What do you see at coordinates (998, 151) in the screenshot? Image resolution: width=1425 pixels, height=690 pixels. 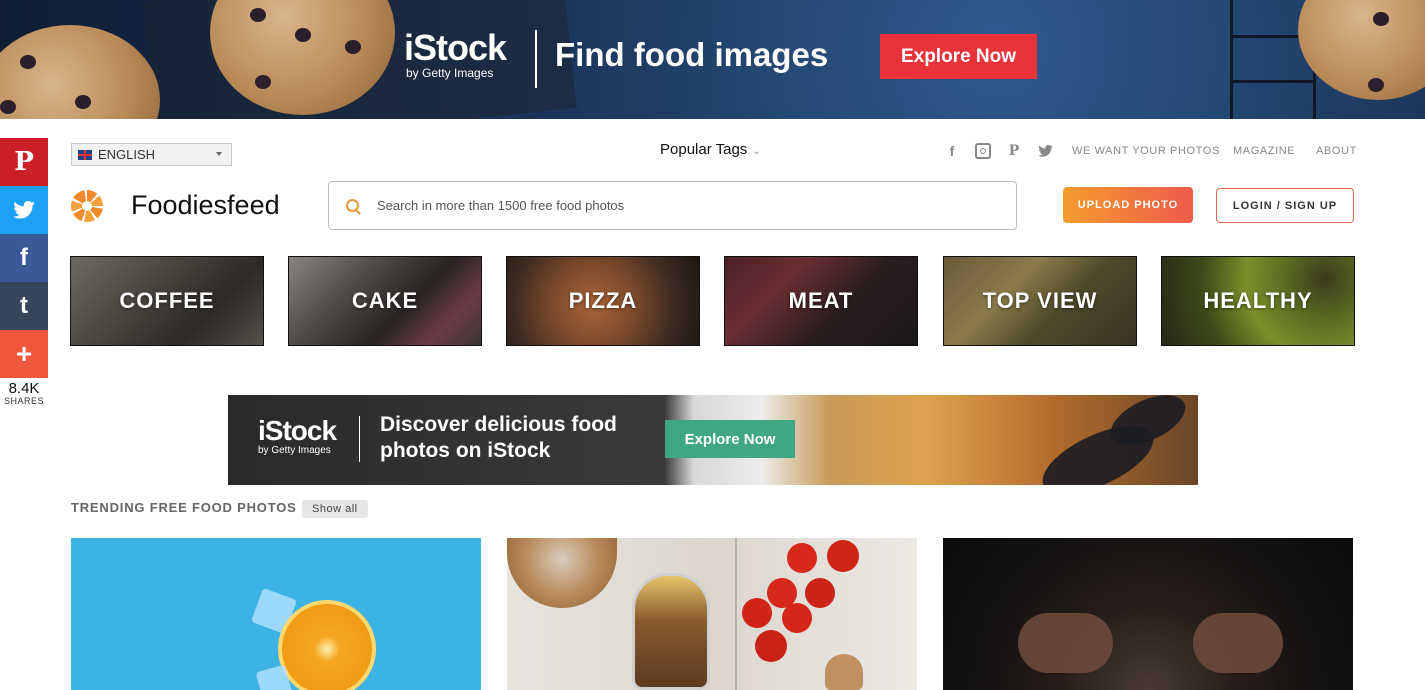 I see `social-links: f P` at bounding box center [998, 151].